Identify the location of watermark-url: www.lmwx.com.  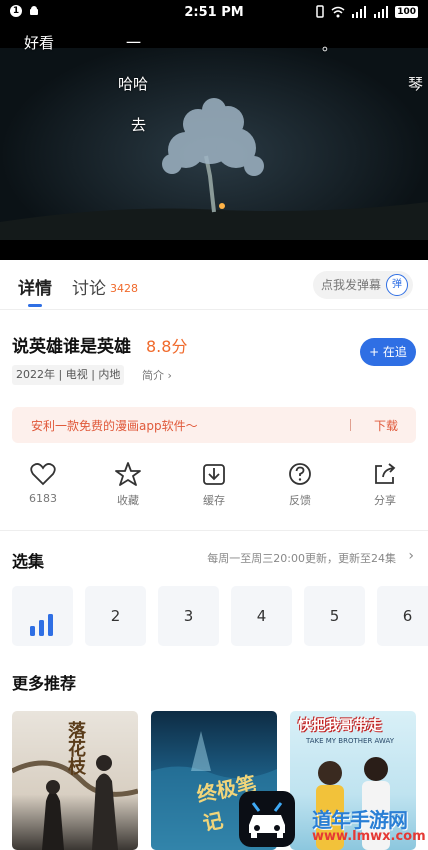
(369, 836).